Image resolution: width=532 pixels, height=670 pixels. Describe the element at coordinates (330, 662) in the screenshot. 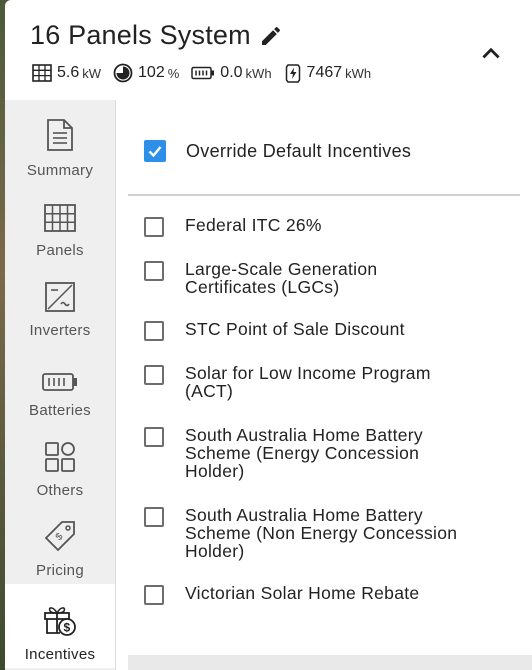

I see `bottom-bar` at that location.